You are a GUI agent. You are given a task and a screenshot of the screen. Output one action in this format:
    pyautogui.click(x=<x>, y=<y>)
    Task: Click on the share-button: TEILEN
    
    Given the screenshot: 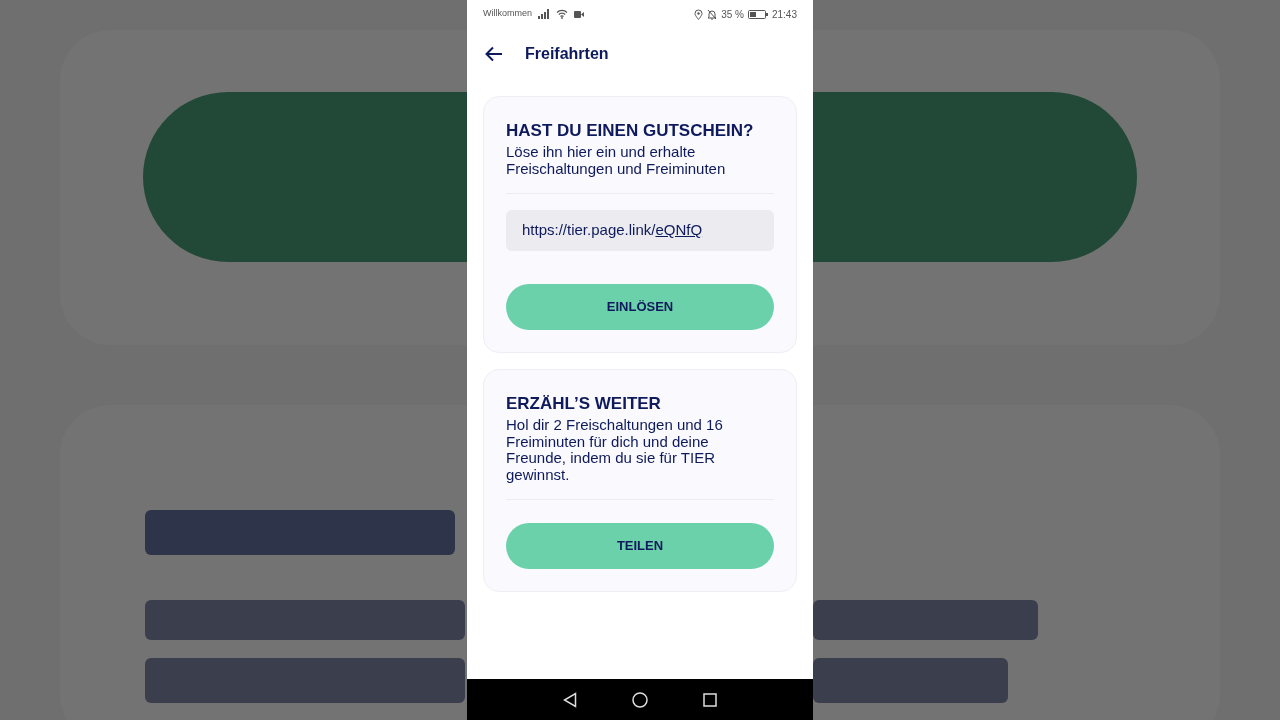 What is the action you would take?
    pyautogui.click(x=640, y=546)
    